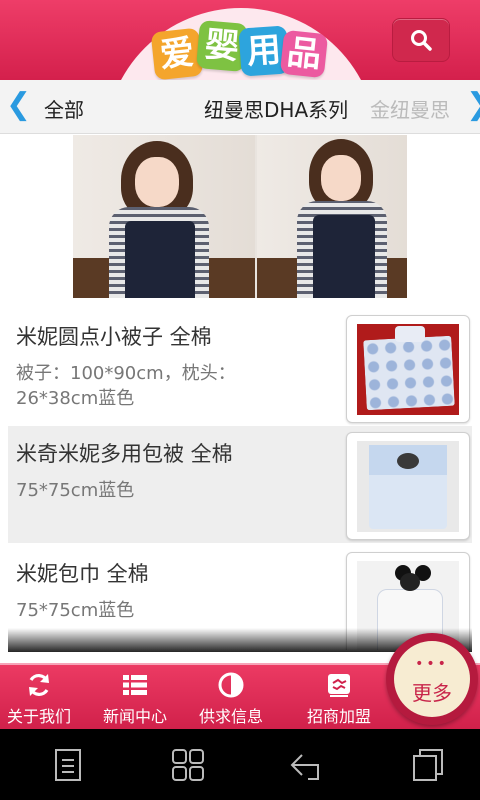 This screenshot has height=800, width=480. I want to click on category-tab-all: 全部, so click(64, 108).